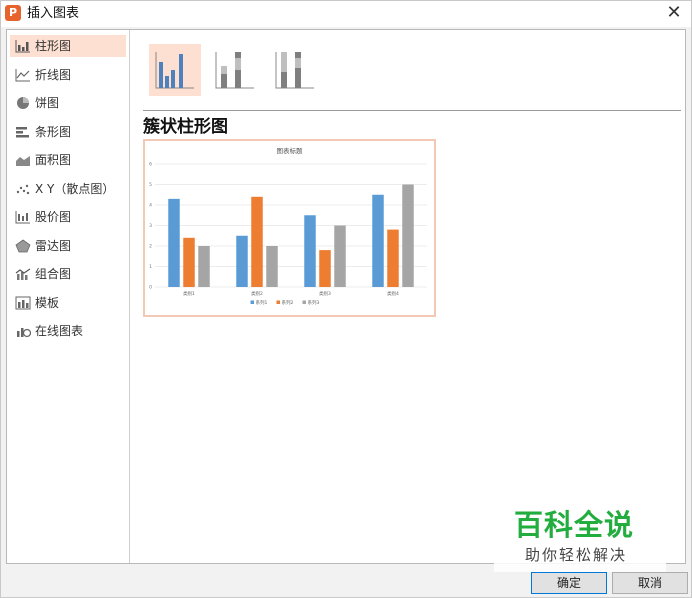 This screenshot has width=692, height=598. I want to click on ok-button: 确定, so click(569, 583).